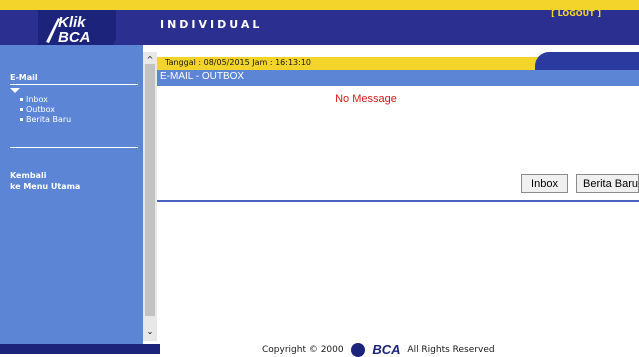 This screenshot has height=357, width=639. Describe the element at coordinates (238, 62) in the screenshot. I see `date-time-text: Tanggal : 08/05/2015 Jam : 16:13:10` at that location.